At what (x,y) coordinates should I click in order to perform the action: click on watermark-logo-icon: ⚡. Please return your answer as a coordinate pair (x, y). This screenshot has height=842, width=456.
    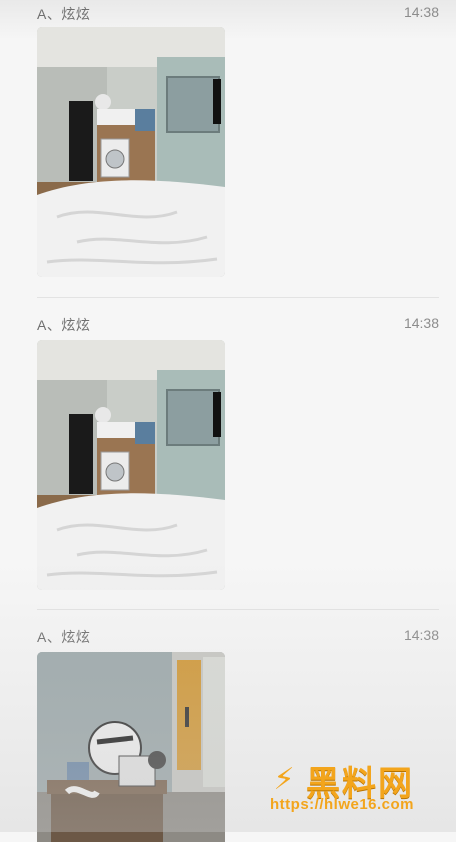
    Looking at the image, I should click on (284, 779).